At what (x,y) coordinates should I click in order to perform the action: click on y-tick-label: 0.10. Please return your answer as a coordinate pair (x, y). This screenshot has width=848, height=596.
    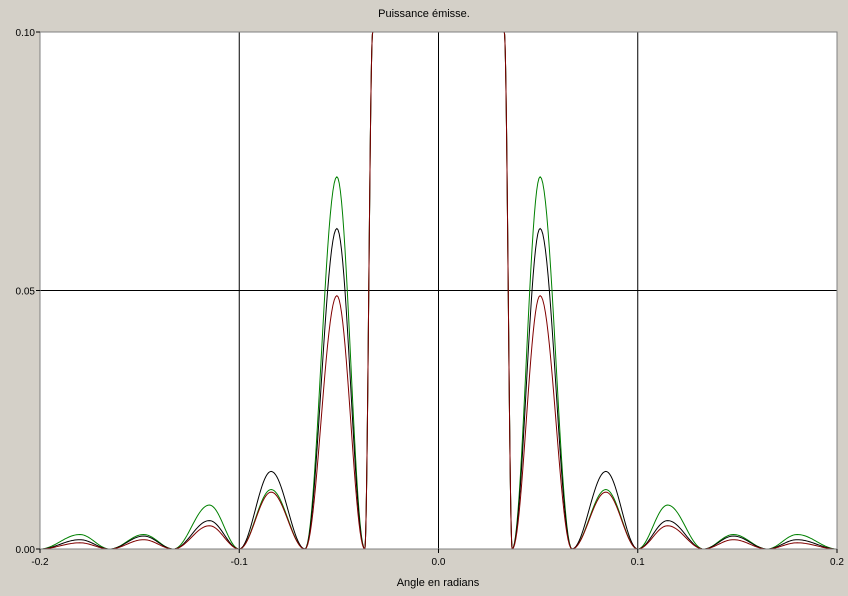
    Looking at the image, I should click on (26, 33).